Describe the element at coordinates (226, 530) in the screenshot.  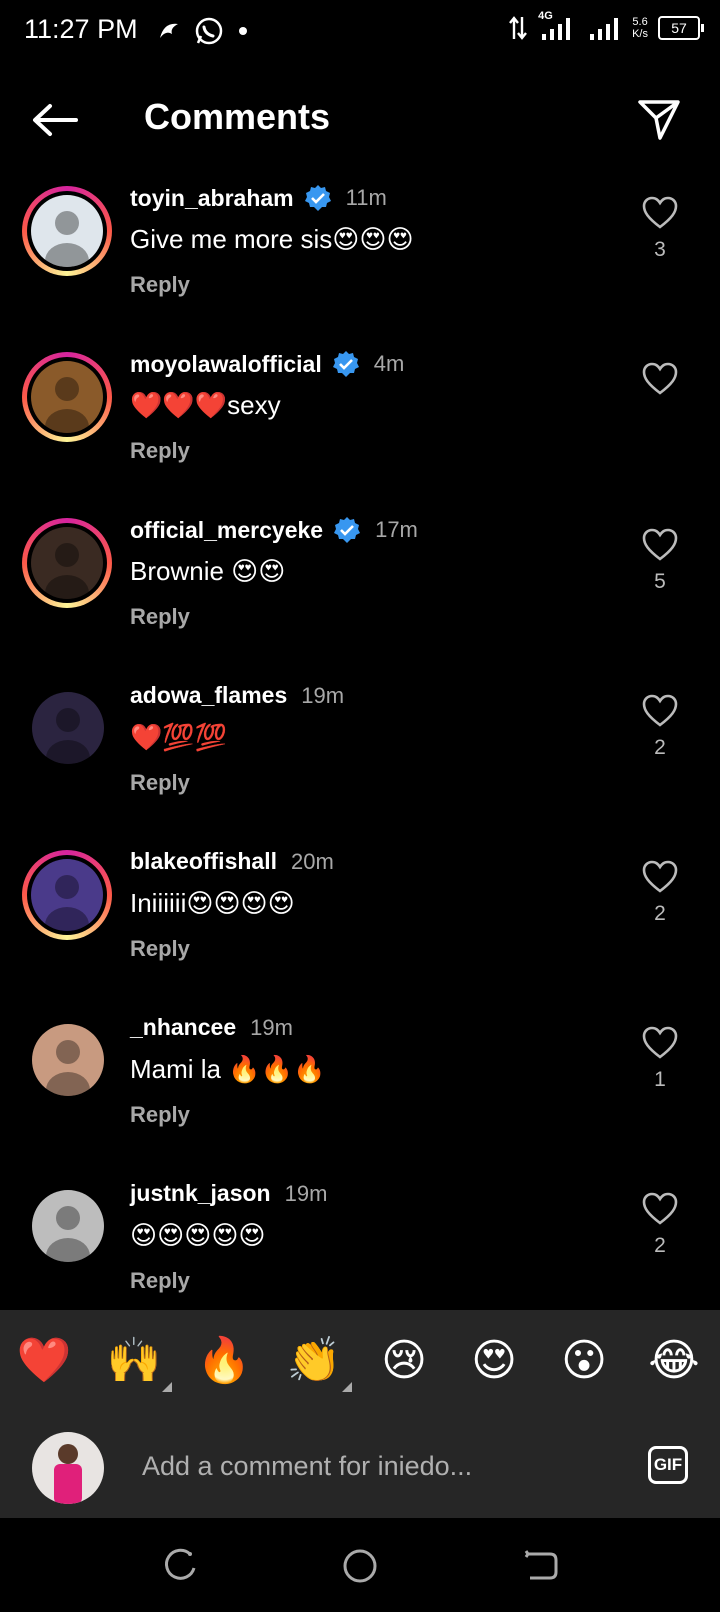
I see `comment-username: official_mercyeke` at that location.